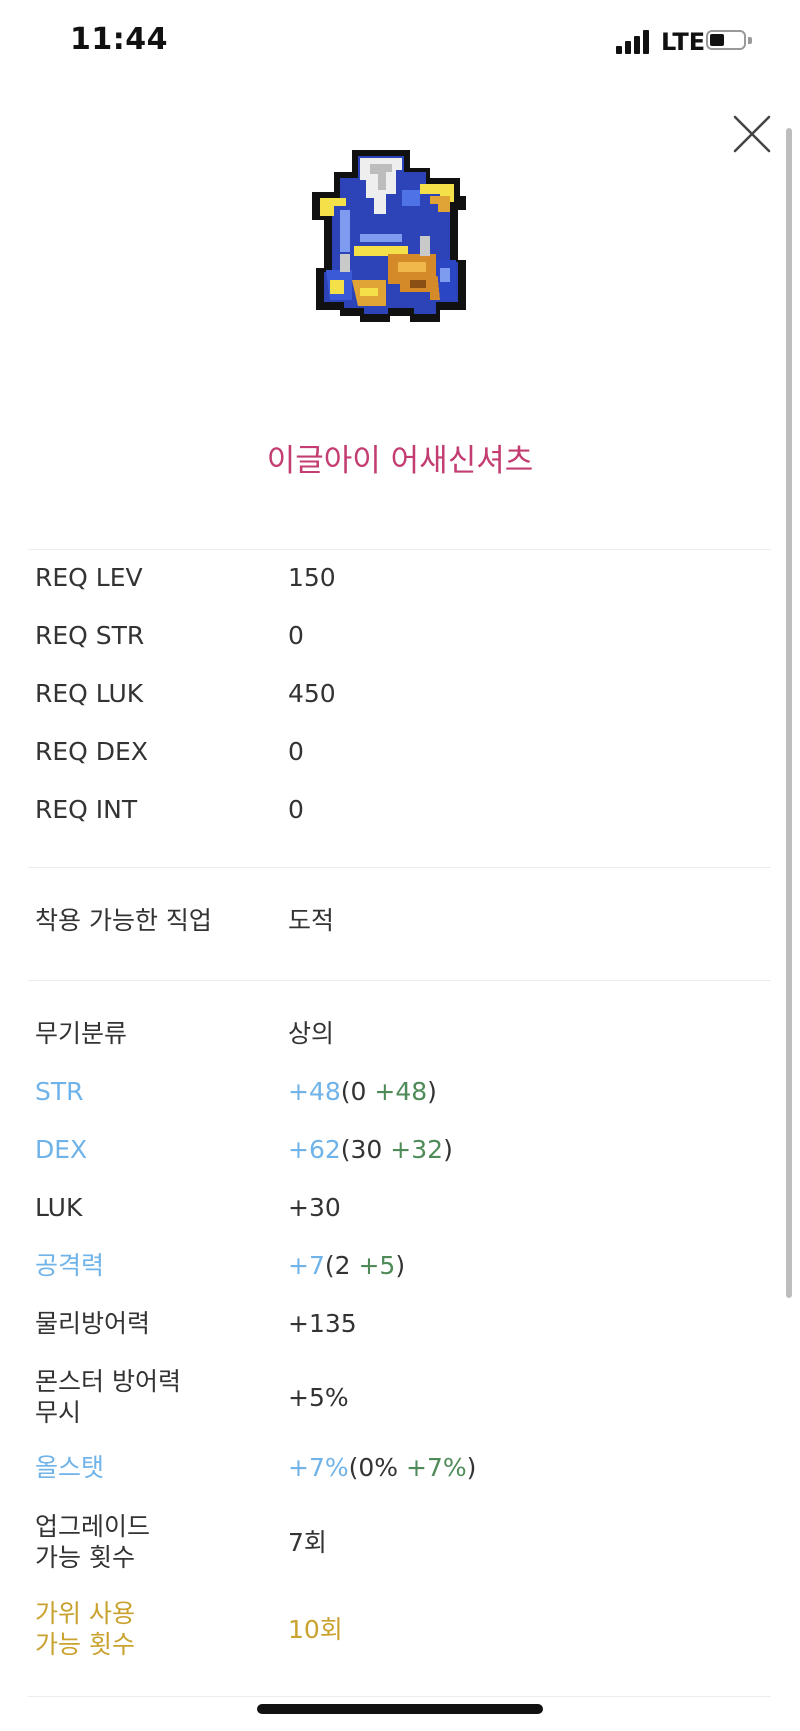 This screenshot has height=1731, width=800. I want to click on stat-label: 올스탯, so click(70, 1467).